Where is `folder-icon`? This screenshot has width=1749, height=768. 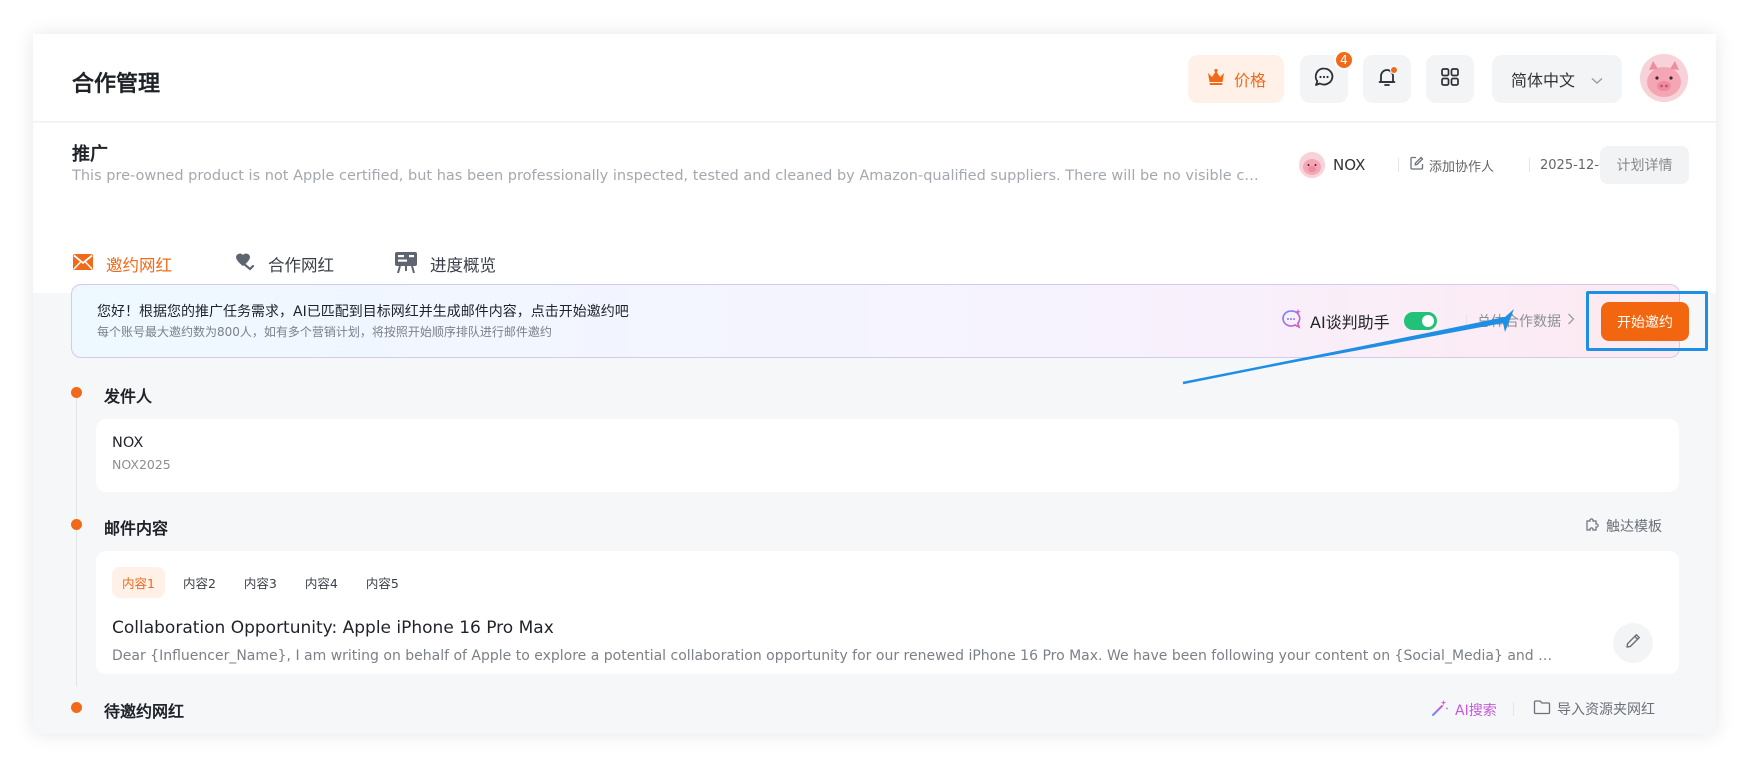 folder-icon is located at coordinates (1542, 709).